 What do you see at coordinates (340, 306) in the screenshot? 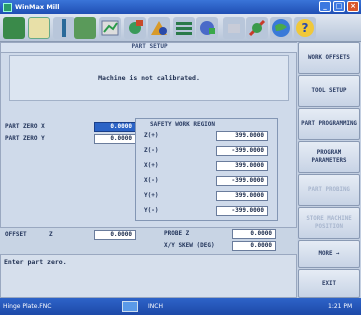
I see `status-time: 1:21 PM` at bounding box center [340, 306].